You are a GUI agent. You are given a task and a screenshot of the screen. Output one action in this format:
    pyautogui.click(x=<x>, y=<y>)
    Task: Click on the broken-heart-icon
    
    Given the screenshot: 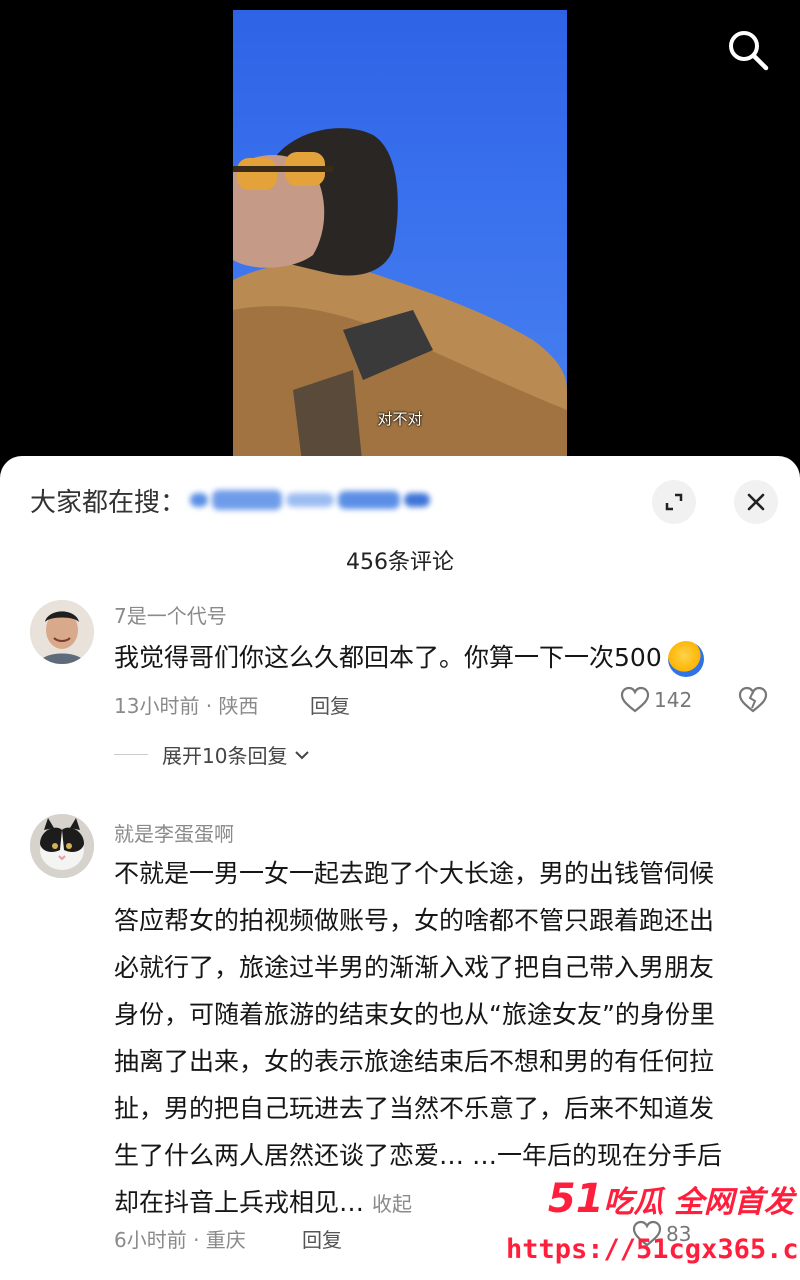 What is the action you would take?
    pyautogui.click(x=753, y=699)
    